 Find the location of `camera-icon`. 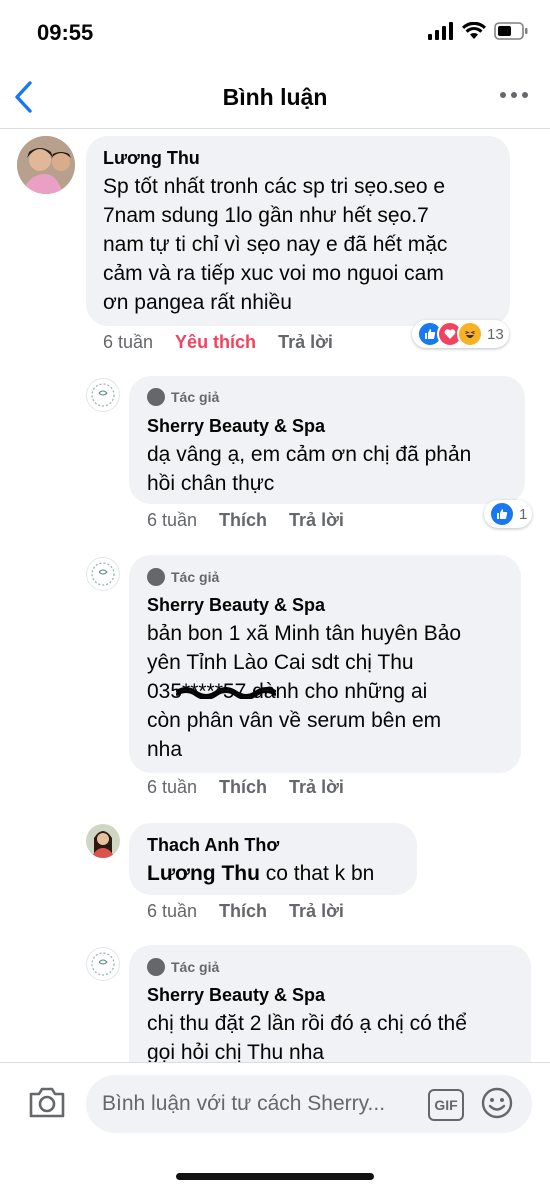

camera-icon is located at coordinates (47, 1102).